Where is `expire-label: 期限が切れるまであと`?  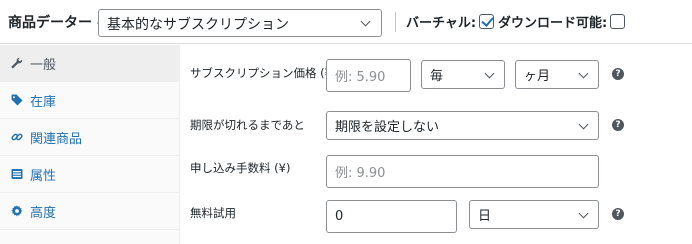 expire-label: 期限が切れるまであと is located at coordinates (247, 125).